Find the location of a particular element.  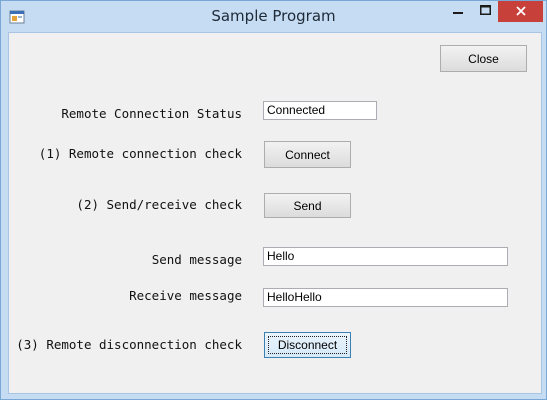

close-button: Close is located at coordinates (483, 58).